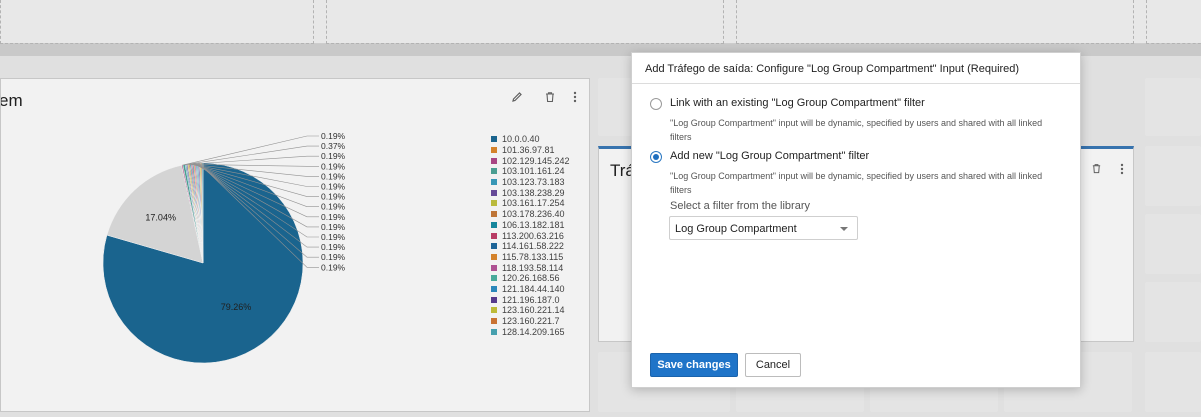  What do you see at coordinates (844, 229) in the screenshot?
I see `chevron-down-icon` at bounding box center [844, 229].